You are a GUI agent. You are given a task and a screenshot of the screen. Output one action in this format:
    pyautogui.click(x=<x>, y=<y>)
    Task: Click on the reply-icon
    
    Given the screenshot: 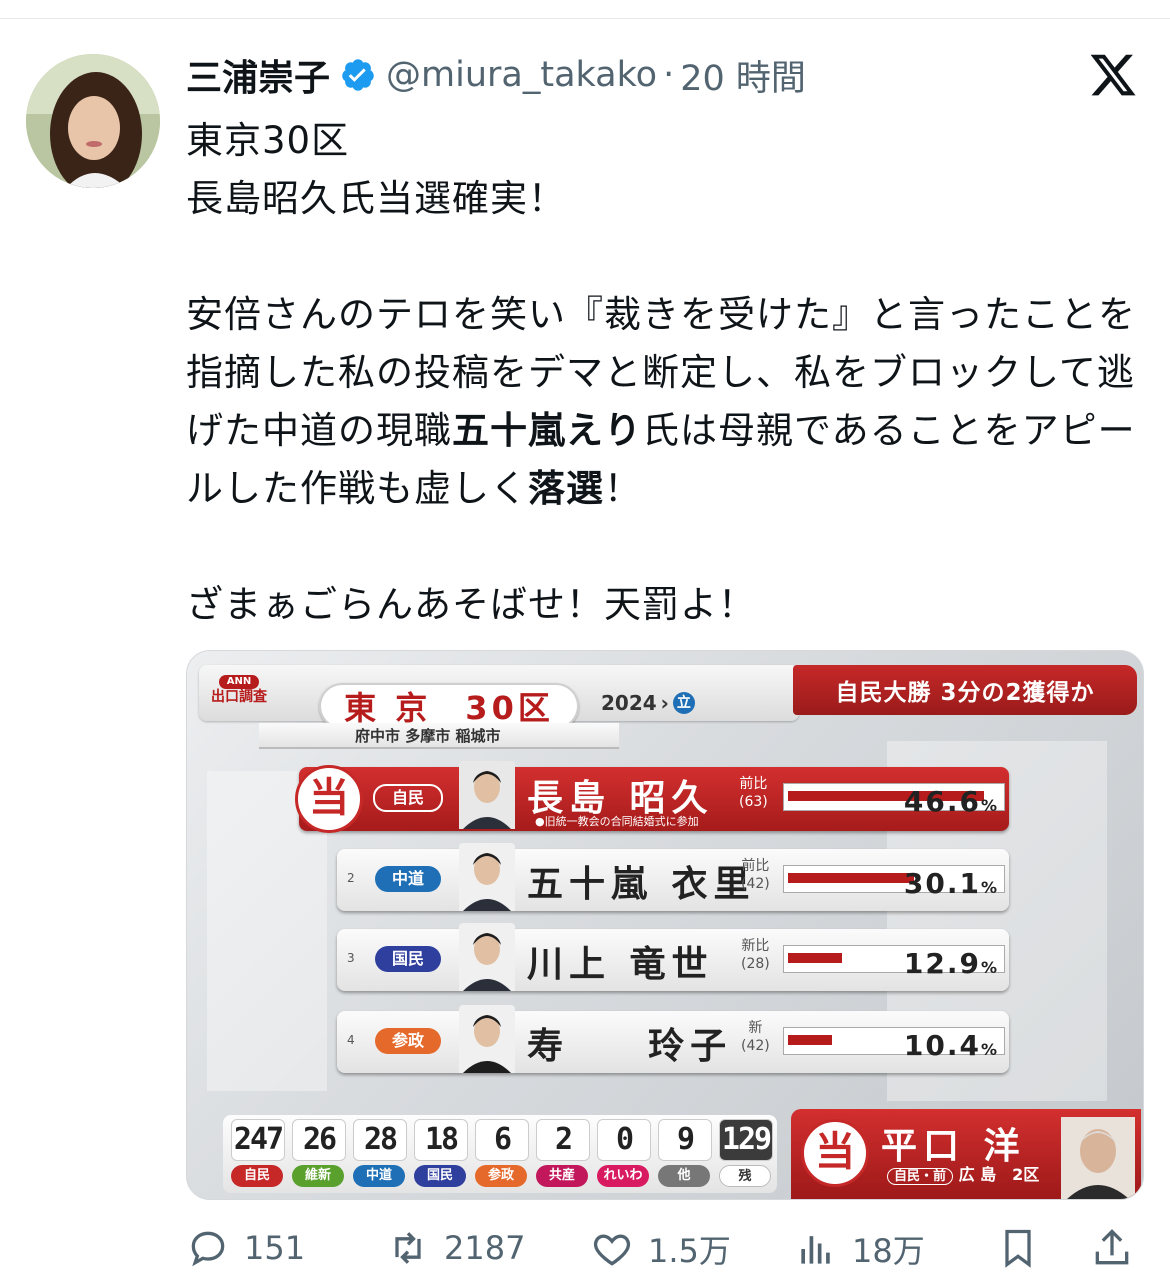 What is the action you would take?
    pyautogui.click(x=208, y=1249)
    